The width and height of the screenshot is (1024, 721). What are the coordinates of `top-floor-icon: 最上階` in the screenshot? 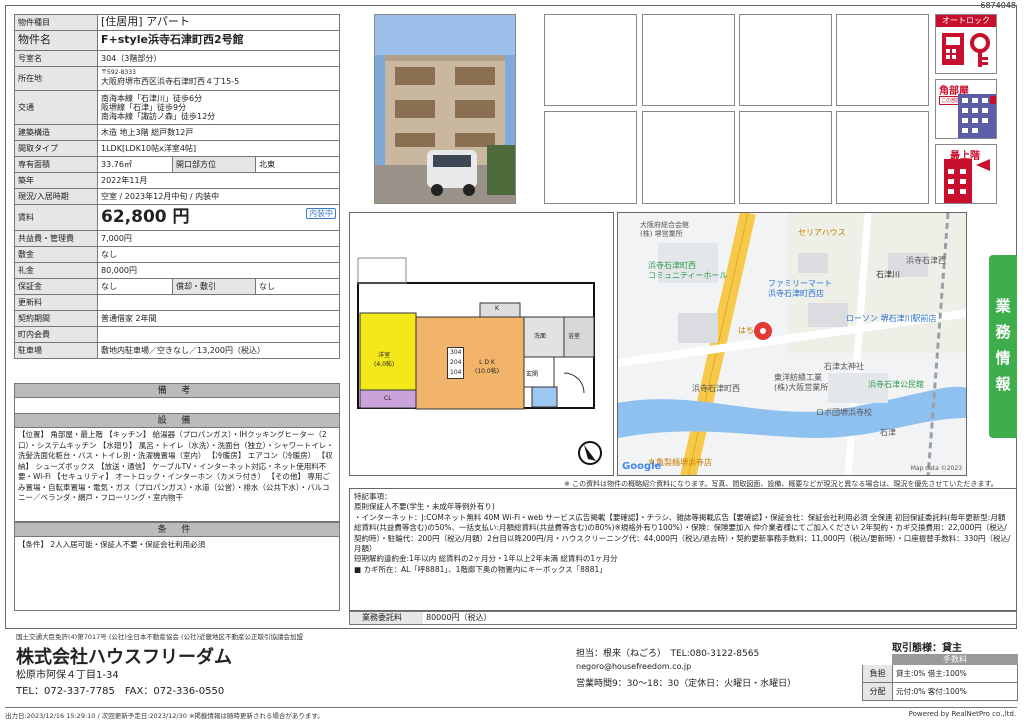 It's located at (966, 174).